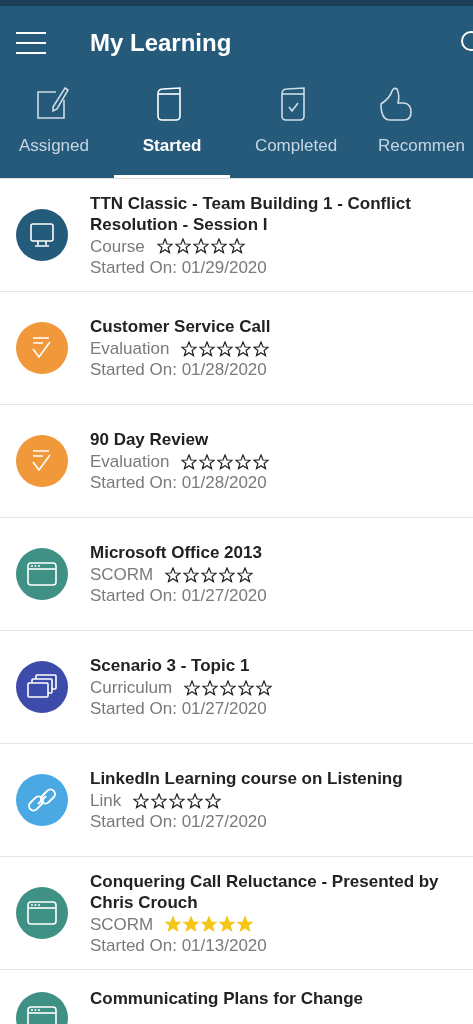 This screenshot has width=473, height=1024. I want to click on item-title: Microsoft Office 2013, so click(176, 552).